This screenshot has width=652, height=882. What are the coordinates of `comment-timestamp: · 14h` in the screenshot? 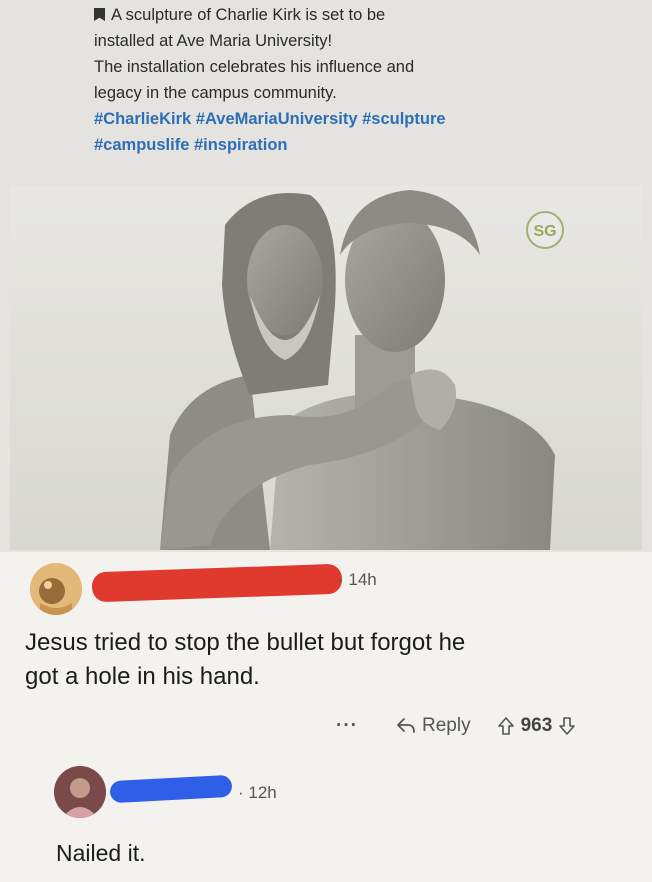 It's located at (357, 579).